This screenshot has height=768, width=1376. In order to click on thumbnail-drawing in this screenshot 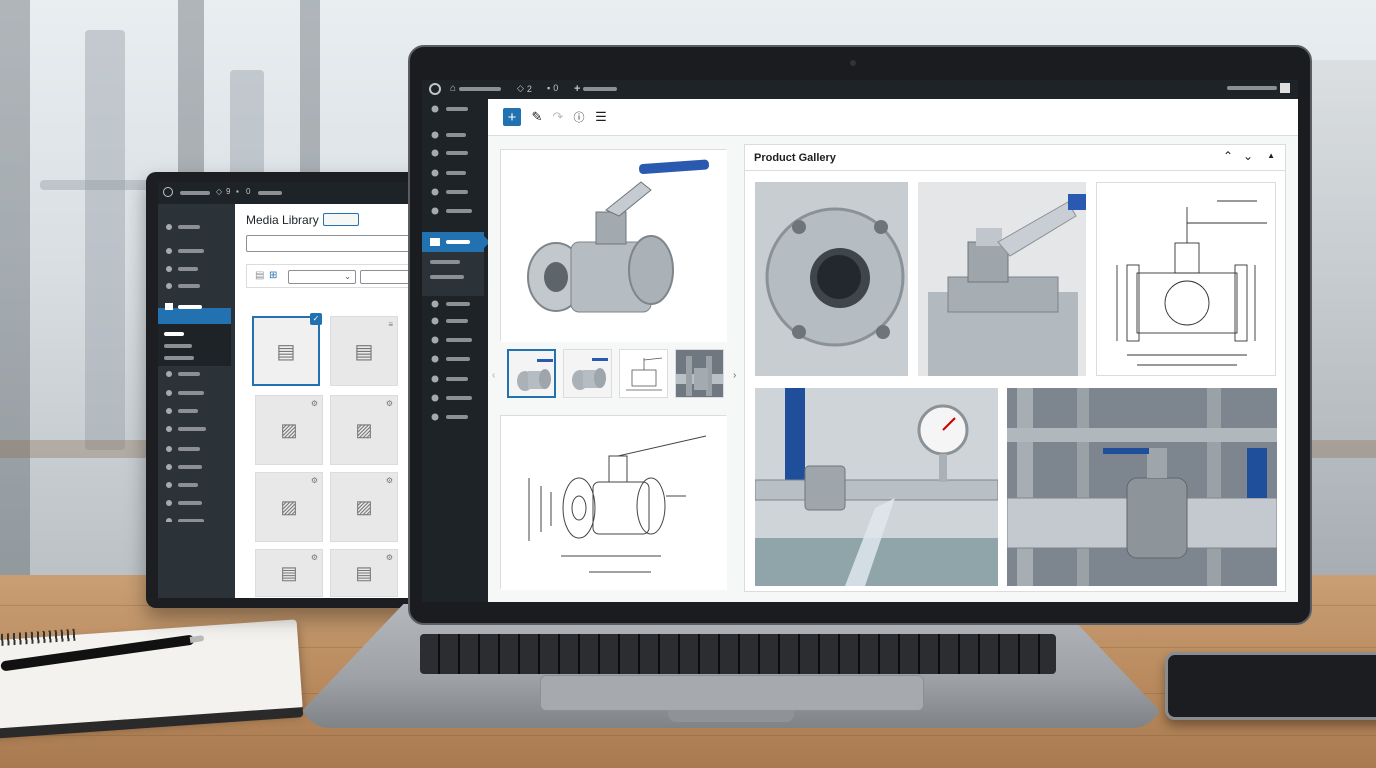, I will do `click(643, 373)`.